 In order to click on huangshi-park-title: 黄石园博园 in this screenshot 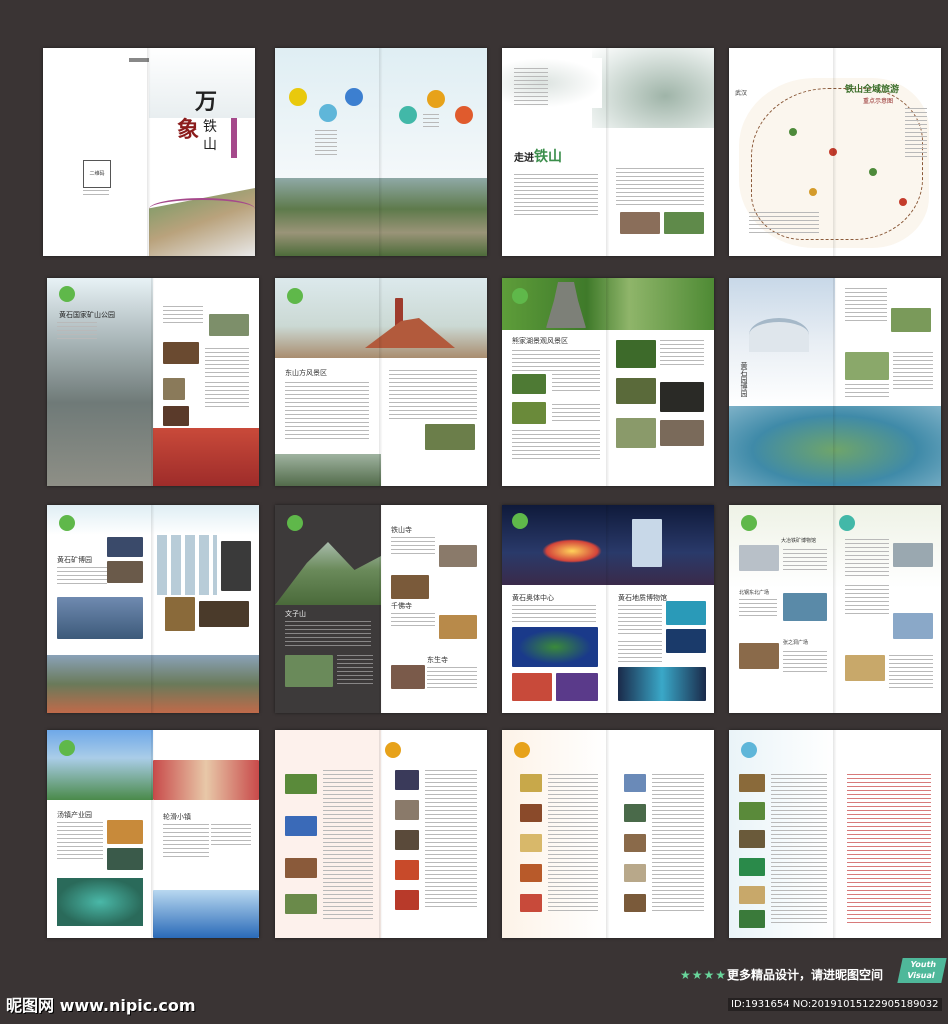, I will do `click(744, 379)`.